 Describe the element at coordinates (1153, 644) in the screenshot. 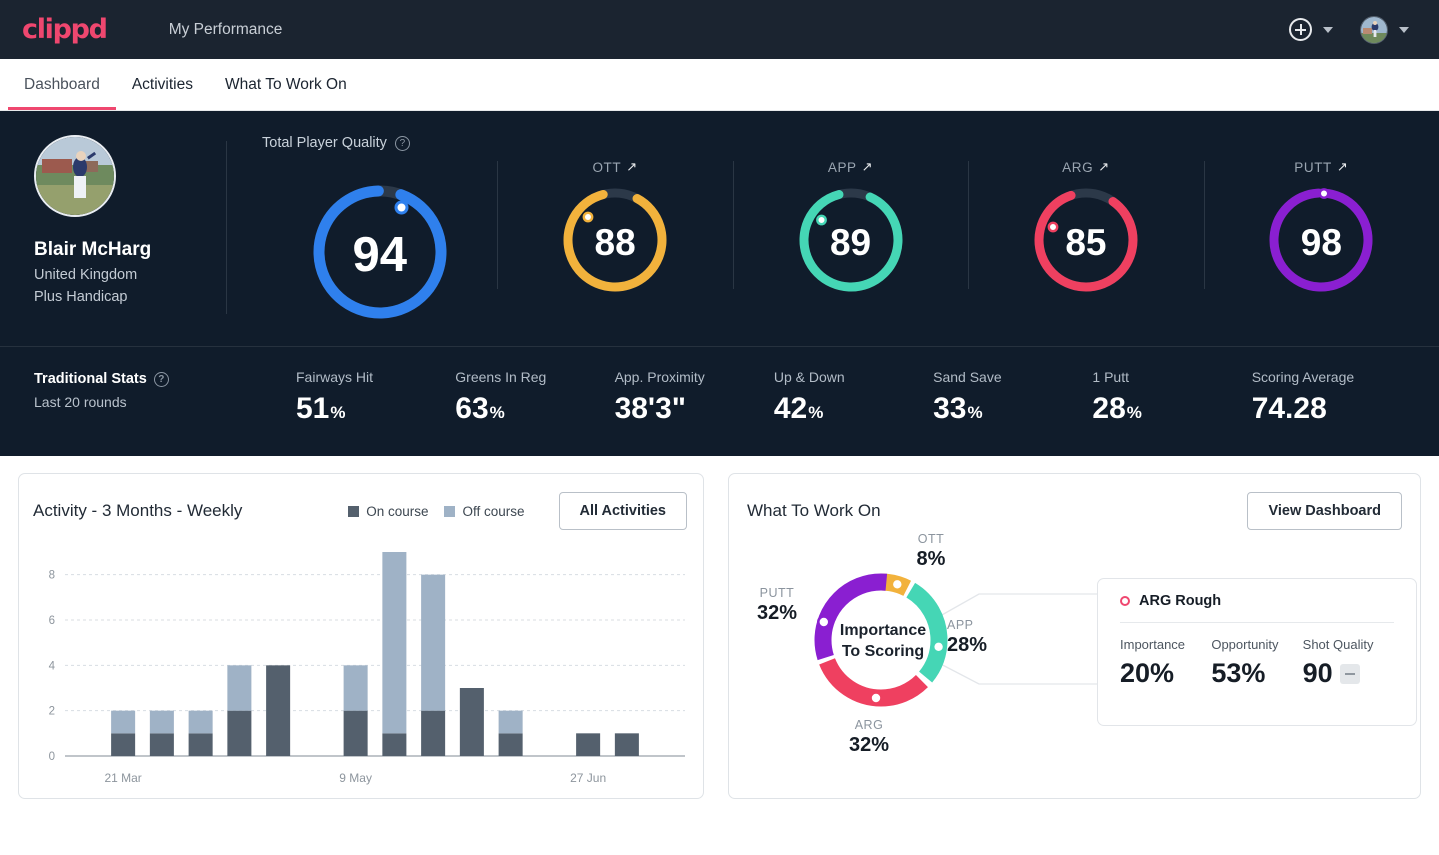

I see `metric-label: Importance` at that location.